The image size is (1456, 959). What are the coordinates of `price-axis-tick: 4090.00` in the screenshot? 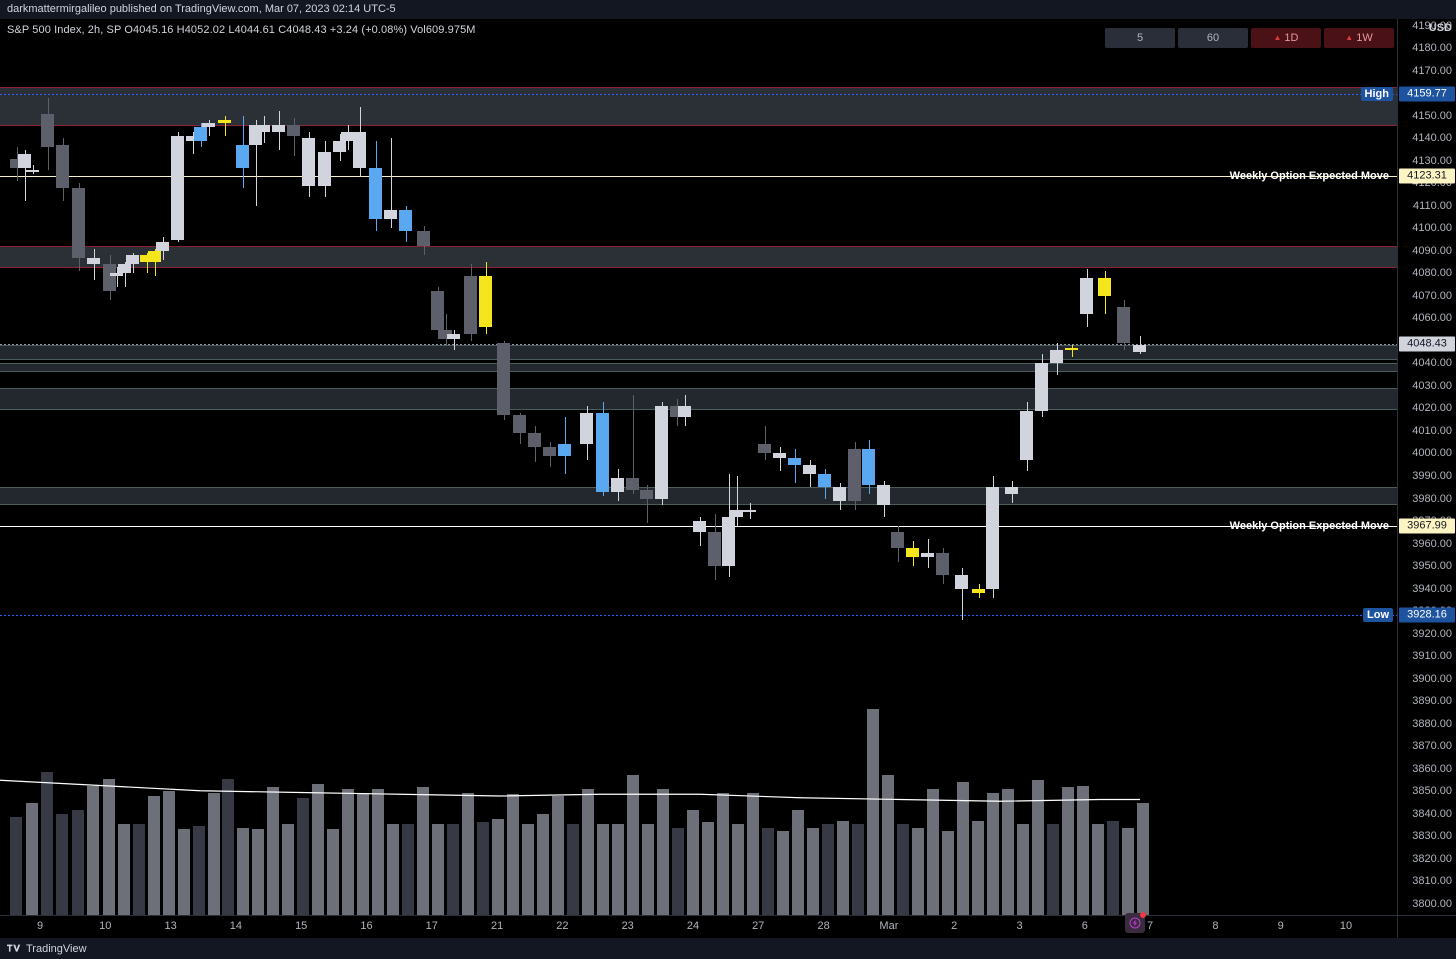 It's located at (1432, 250).